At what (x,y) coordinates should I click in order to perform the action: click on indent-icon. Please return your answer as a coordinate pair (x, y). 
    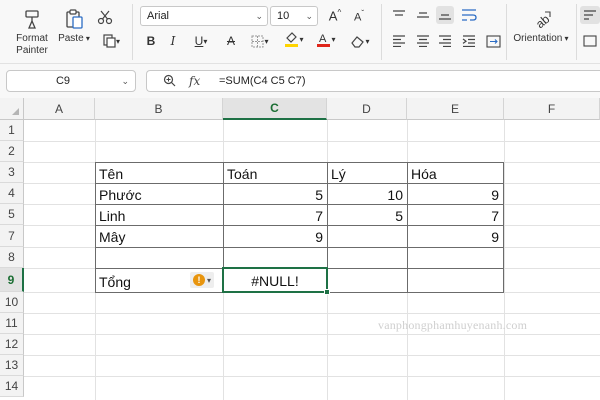
    Looking at the image, I should click on (468, 41).